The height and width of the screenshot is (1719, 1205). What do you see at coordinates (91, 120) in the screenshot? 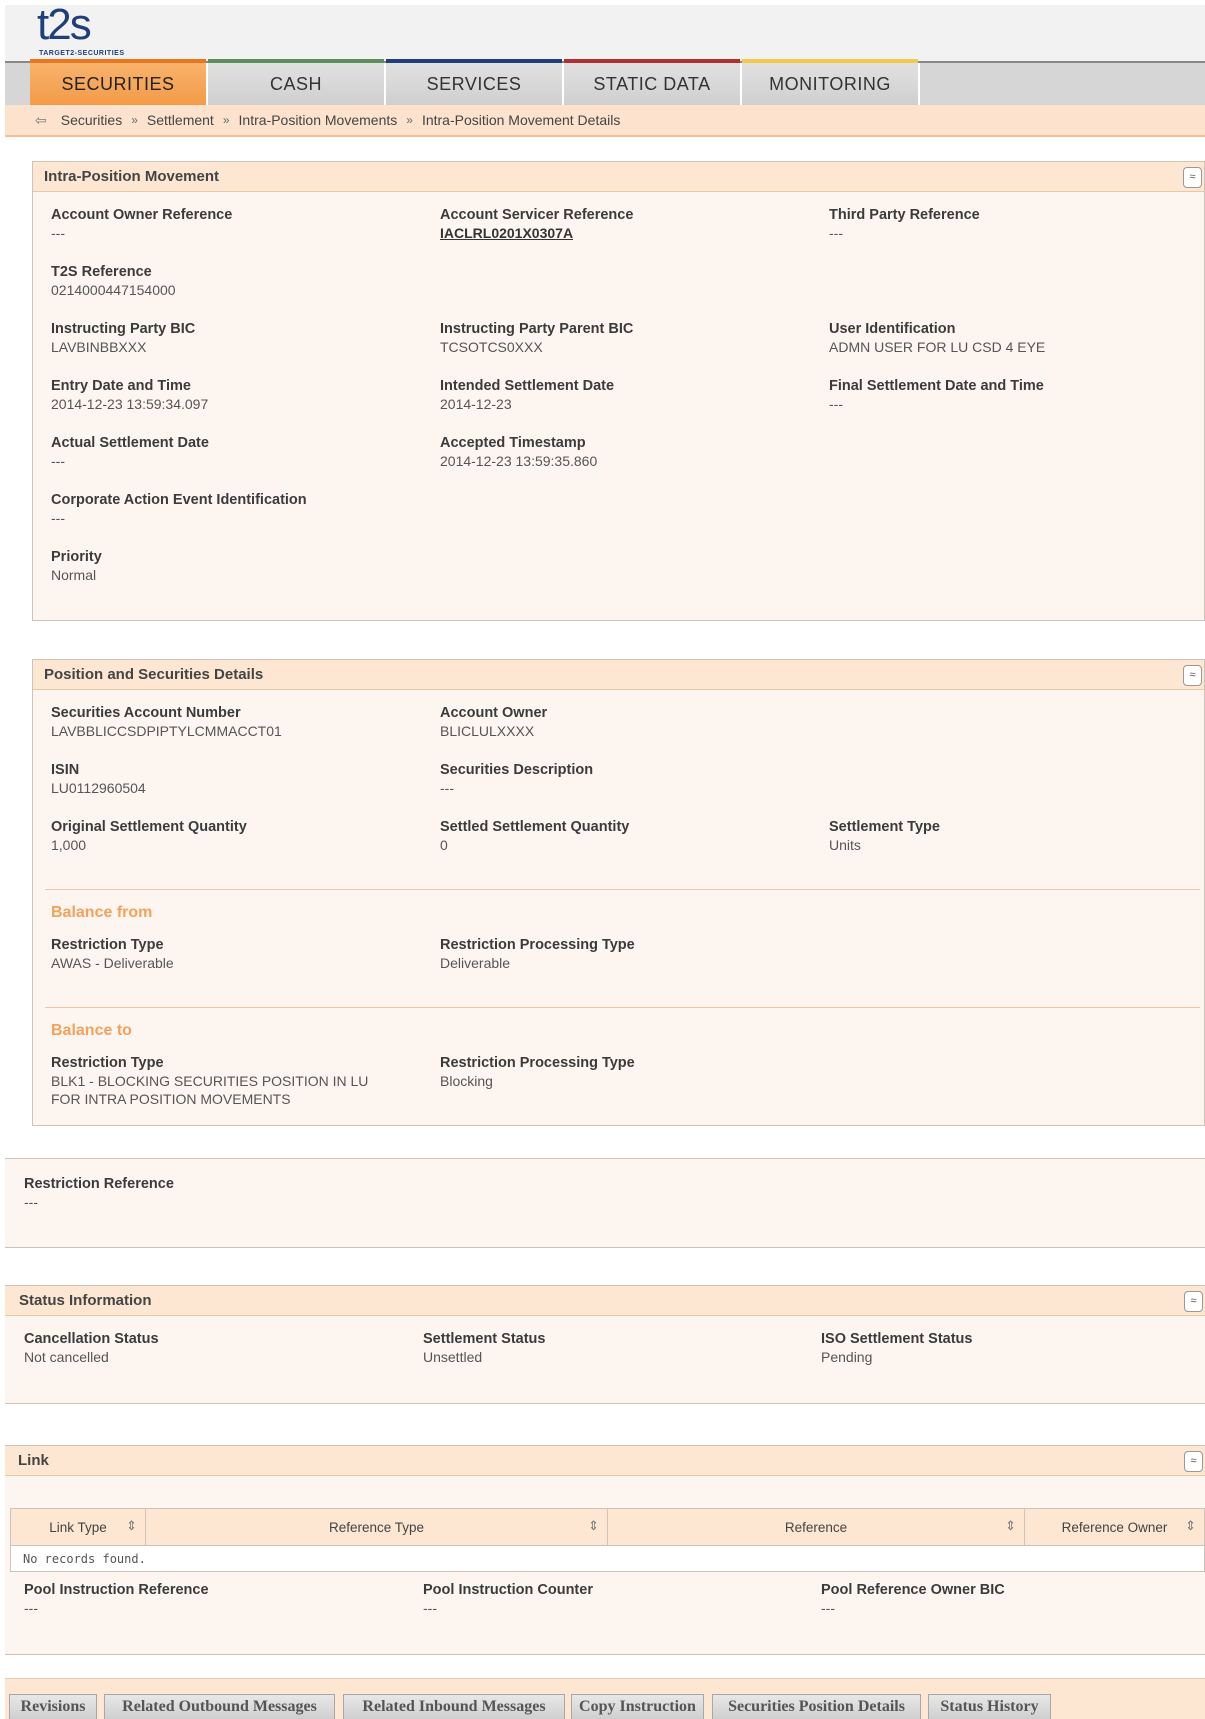
I see `breadcrumb-securities: Securities` at bounding box center [91, 120].